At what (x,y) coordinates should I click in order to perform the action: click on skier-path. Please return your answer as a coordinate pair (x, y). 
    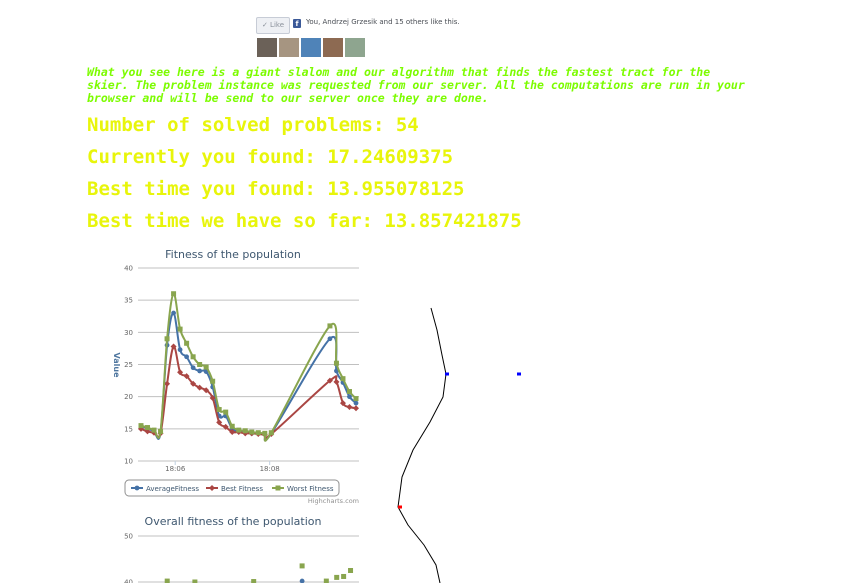
    Looking at the image, I should click on (422, 445).